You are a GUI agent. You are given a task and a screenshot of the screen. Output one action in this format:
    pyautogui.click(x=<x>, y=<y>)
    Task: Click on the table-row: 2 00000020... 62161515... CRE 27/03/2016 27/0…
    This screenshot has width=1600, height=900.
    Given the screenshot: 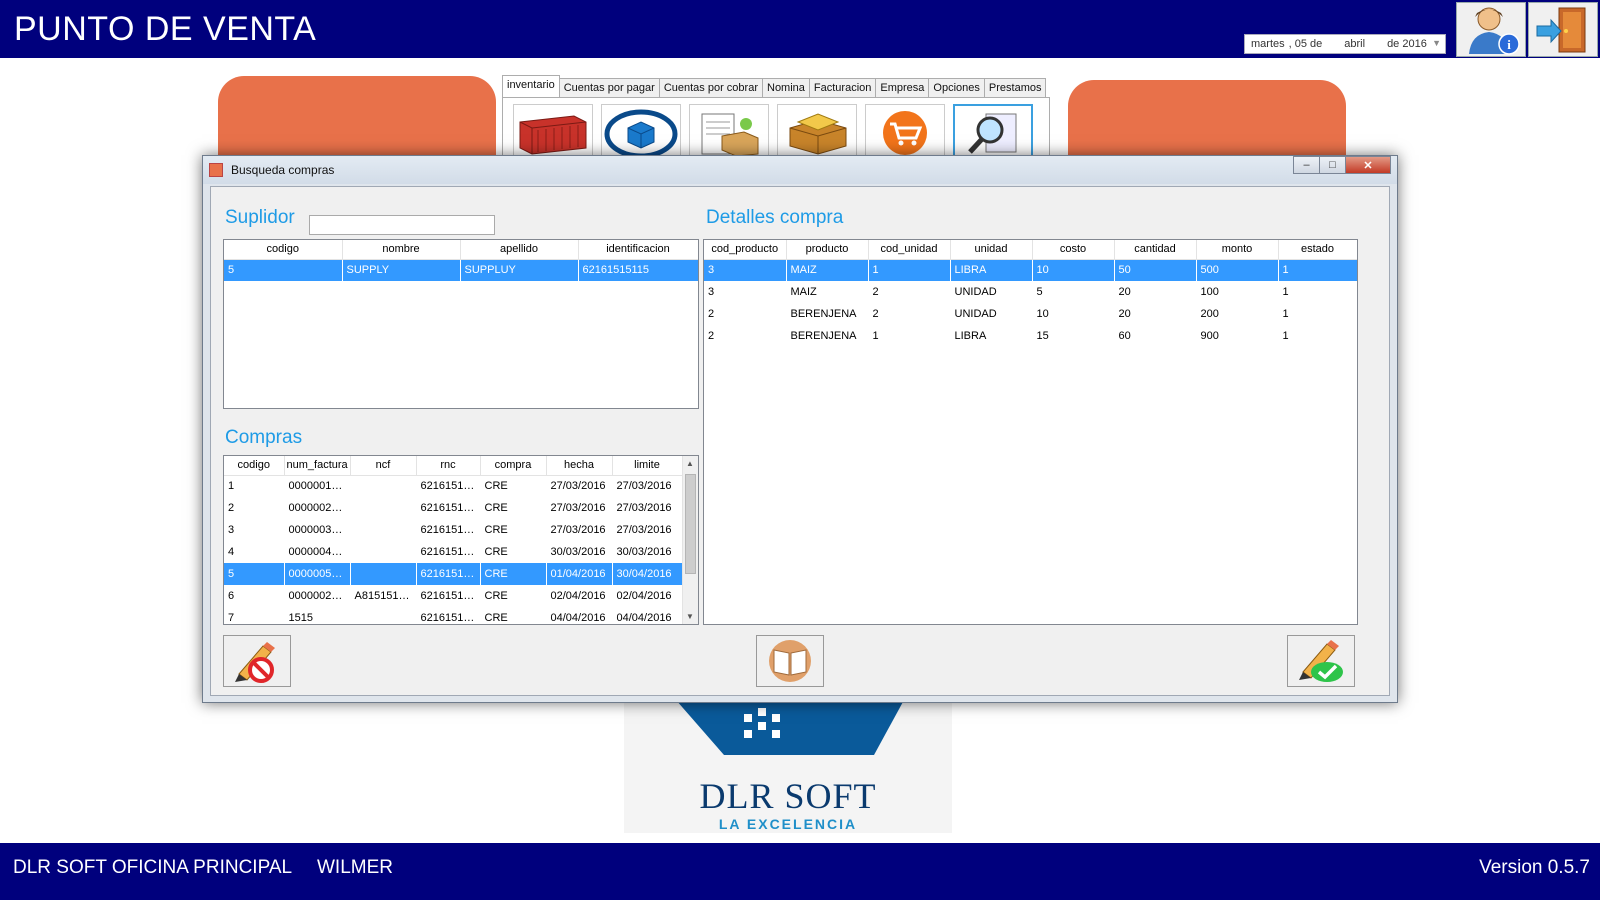 What is the action you would take?
    pyautogui.click(x=453, y=508)
    